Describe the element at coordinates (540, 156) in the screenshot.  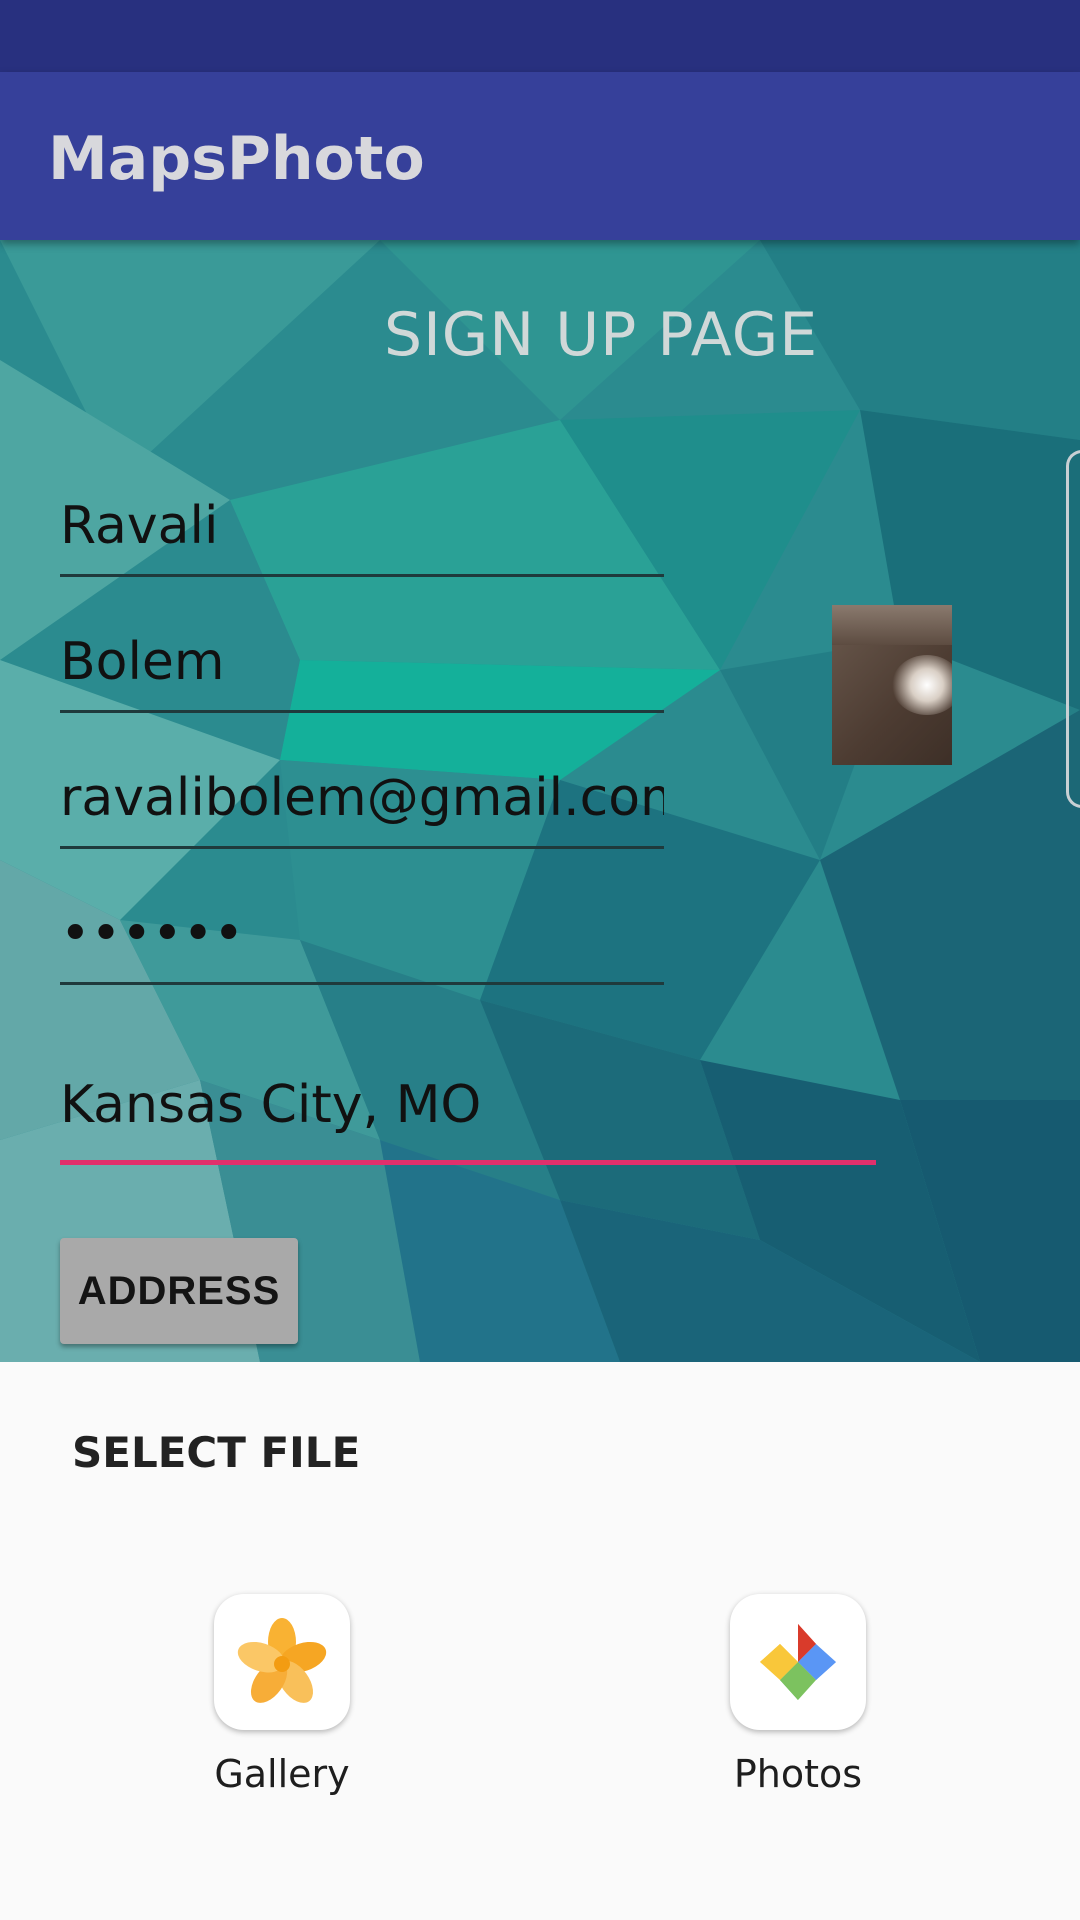
I see `app-bar: MapsPhoto` at that location.